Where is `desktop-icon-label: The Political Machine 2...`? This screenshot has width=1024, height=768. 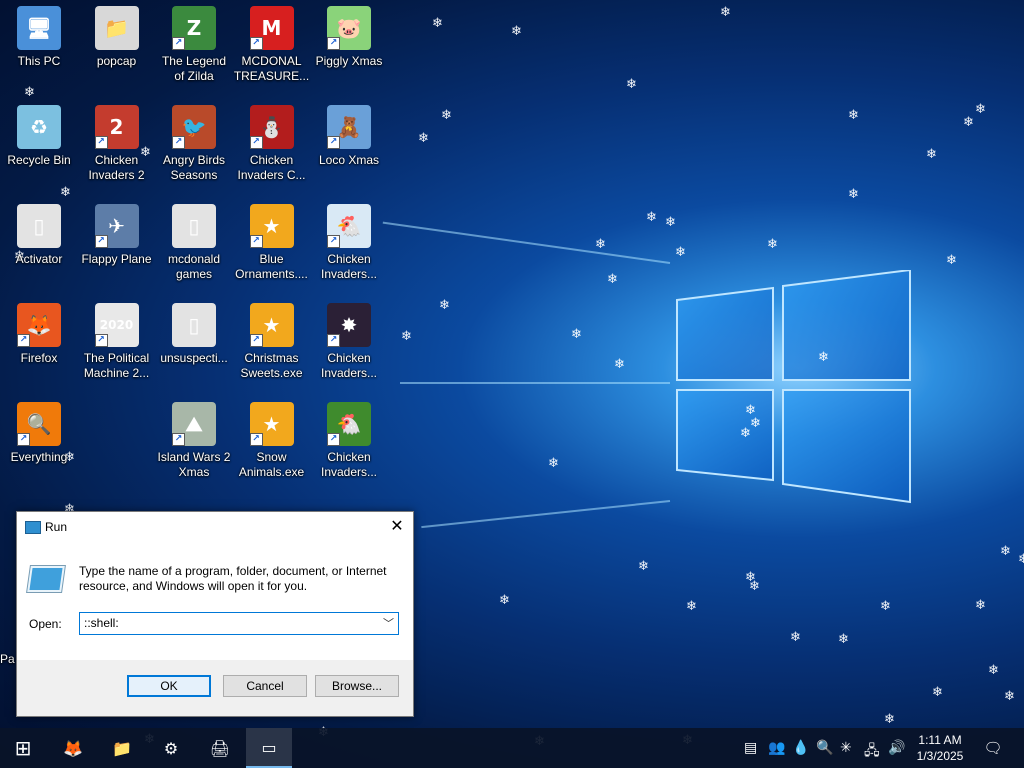 desktop-icon-label: The Political Machine 2... is located at coordinates (116, 365).